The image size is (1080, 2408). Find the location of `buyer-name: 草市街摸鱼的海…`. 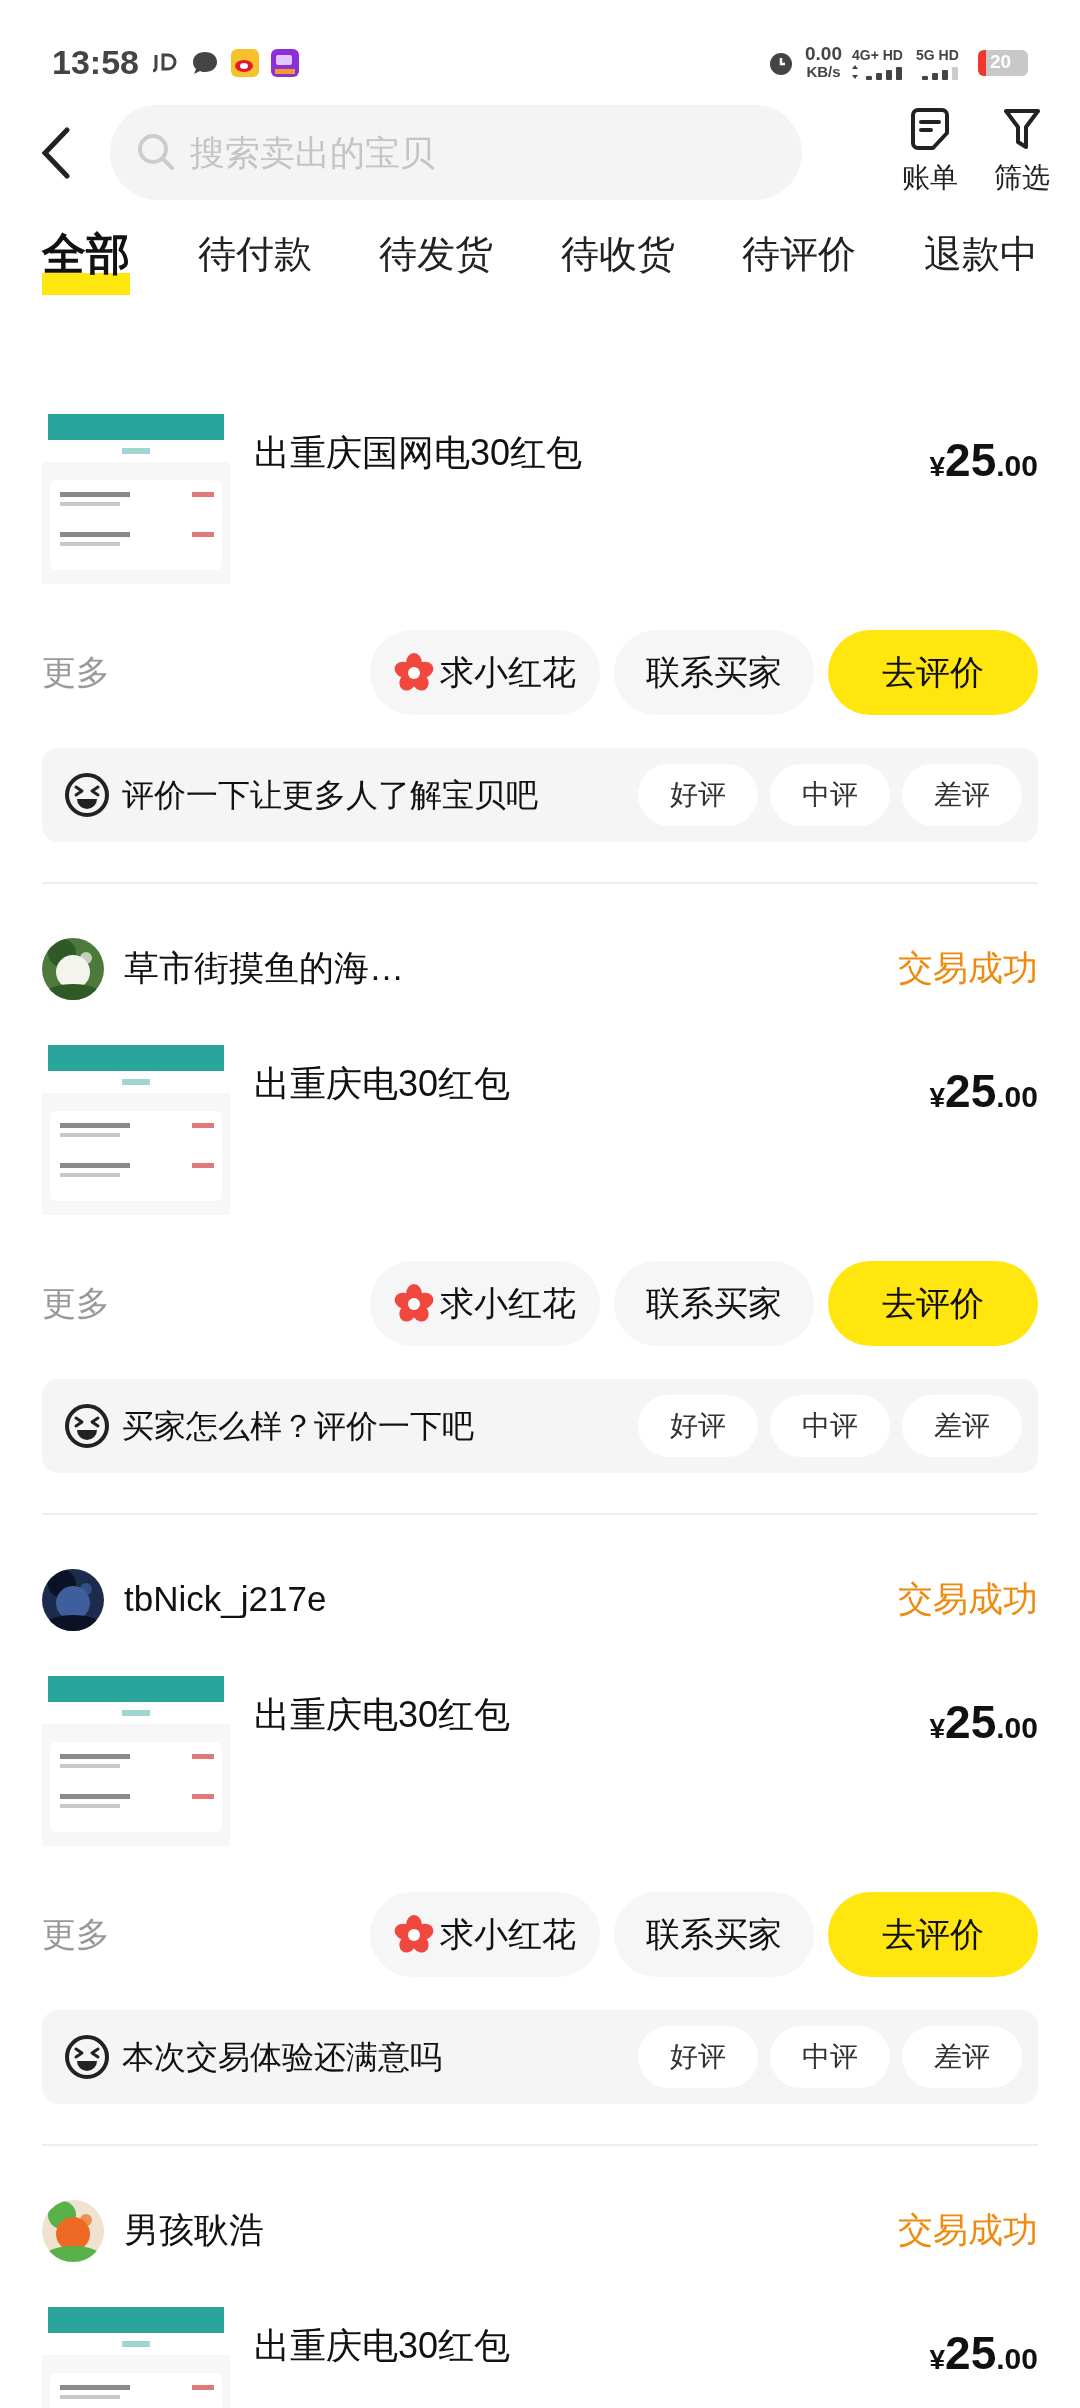

buyer-name: 草市街摸鱼的海… is located at coordinates (264, 968).